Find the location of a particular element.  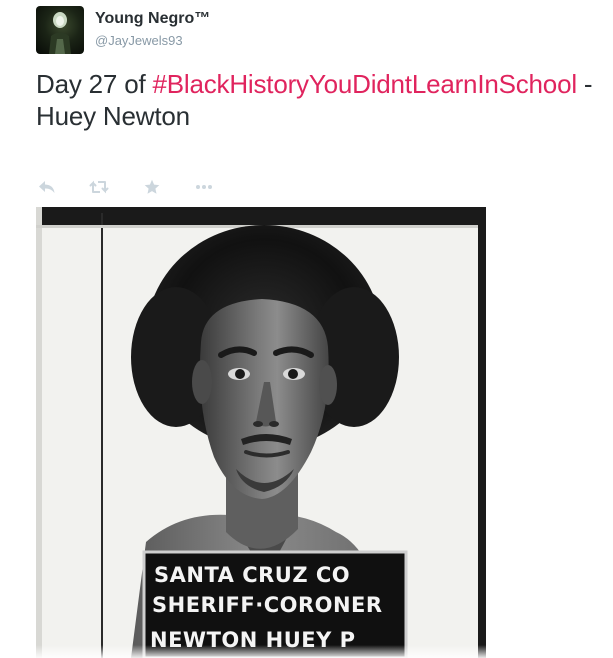

placard-line-1: SANTA CRUZ CO is located at coordinates (252, 575).